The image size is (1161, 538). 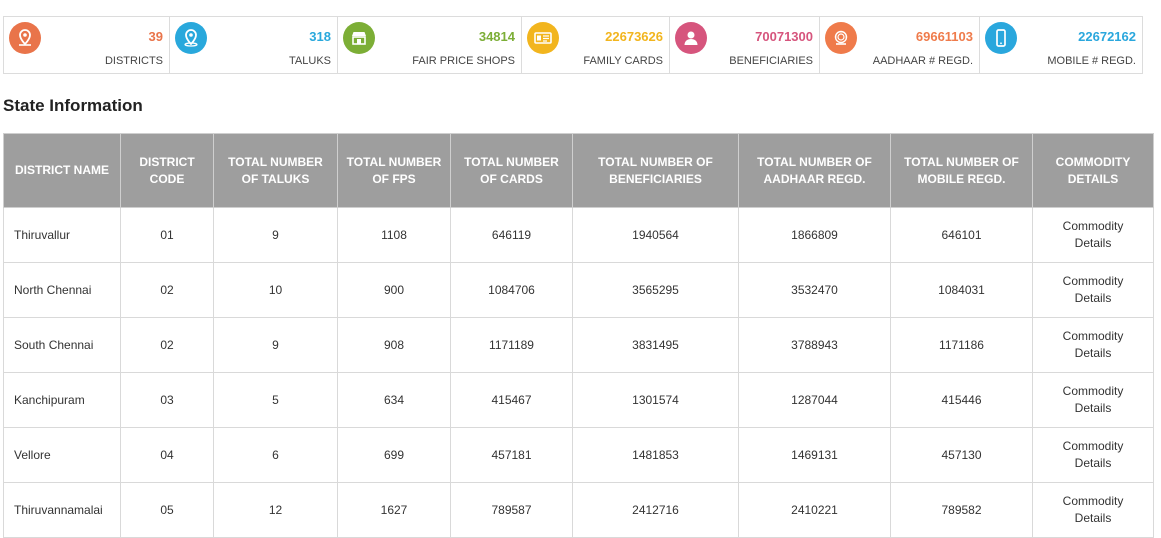 I want to click on cards-count-link: 1171189, so click(x=511, y=345).